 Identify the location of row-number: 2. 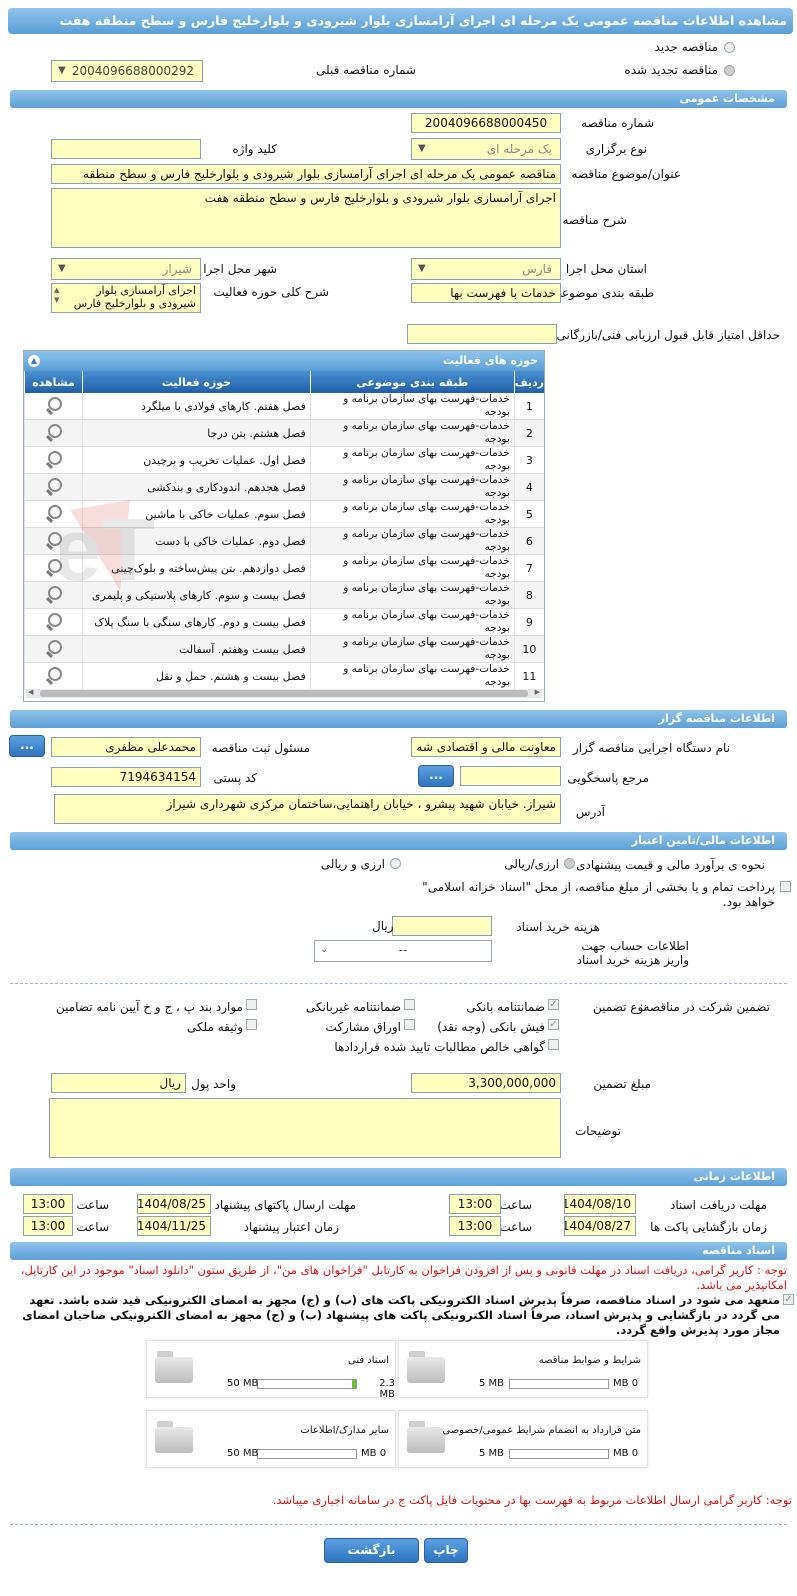
(528, 433).